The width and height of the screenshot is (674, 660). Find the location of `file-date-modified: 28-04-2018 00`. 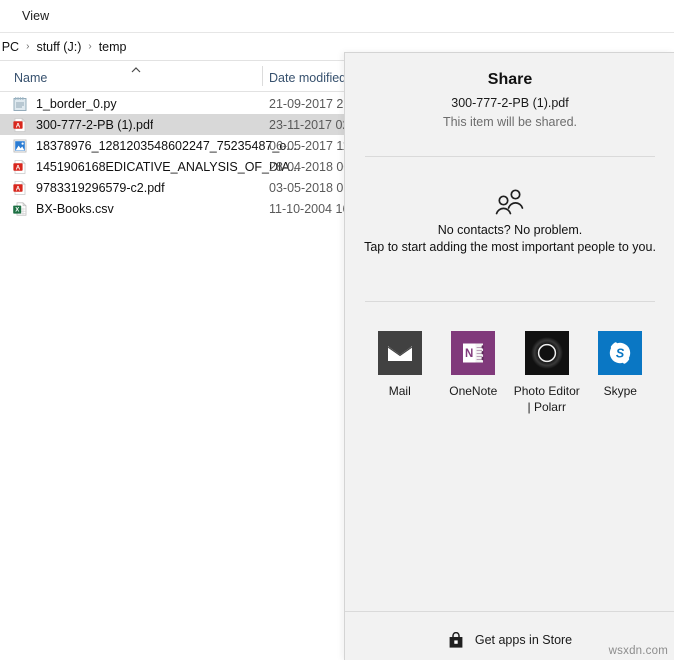

file-date-modified: 28-04-2018 00 is located at coordinates (310, 166).